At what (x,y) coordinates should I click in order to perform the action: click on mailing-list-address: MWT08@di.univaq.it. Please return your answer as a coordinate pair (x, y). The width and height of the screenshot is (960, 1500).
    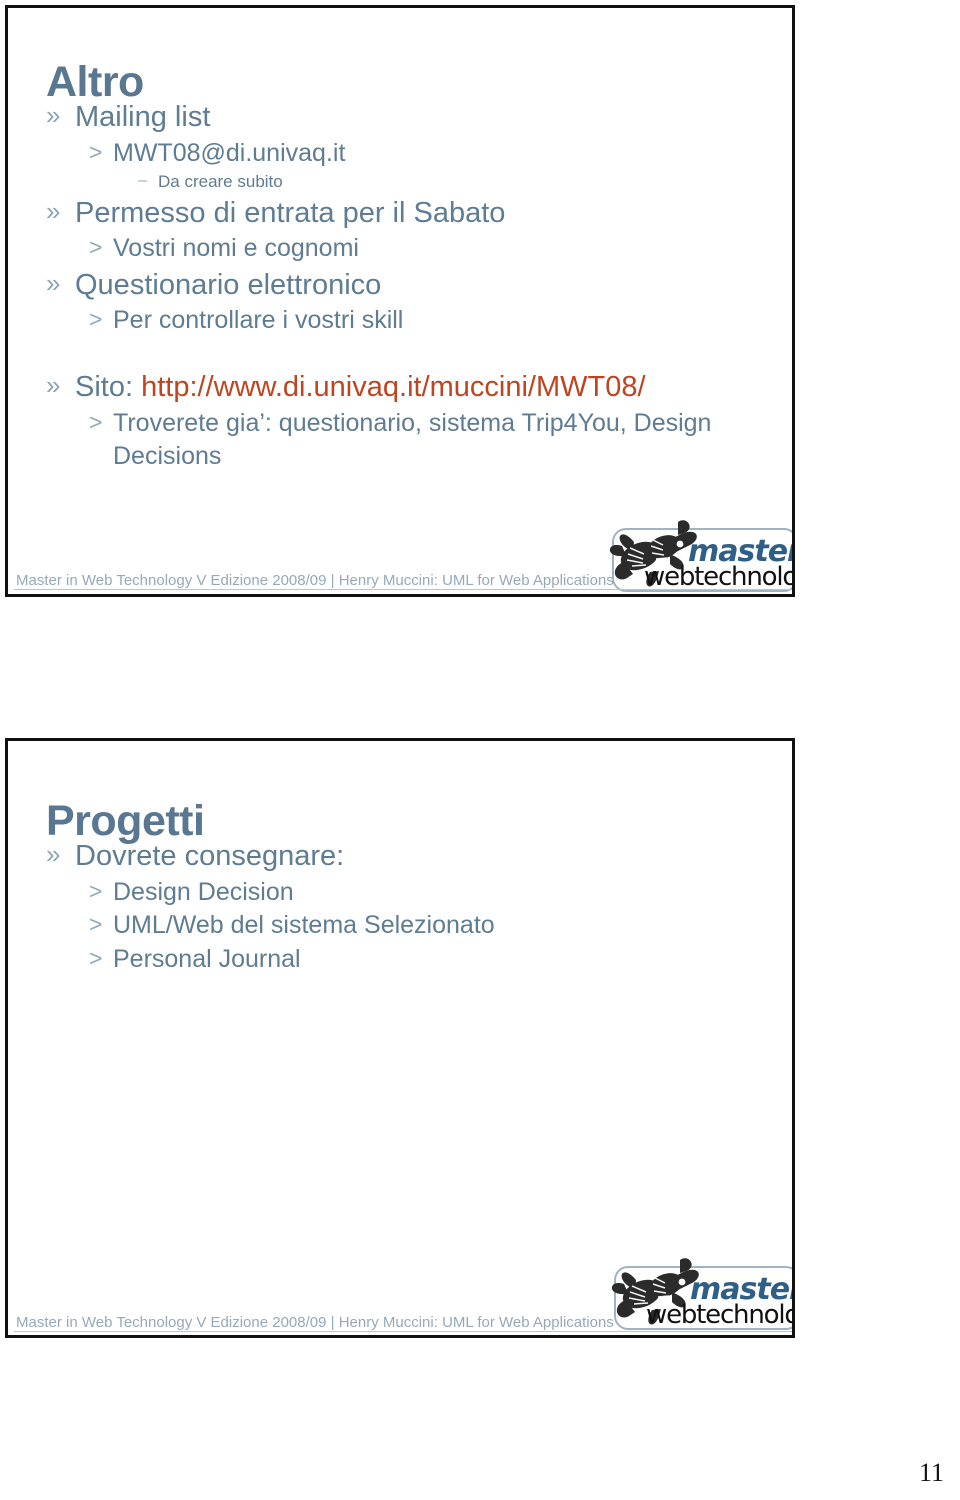
    Looking at the image, I should click on (229, 152).